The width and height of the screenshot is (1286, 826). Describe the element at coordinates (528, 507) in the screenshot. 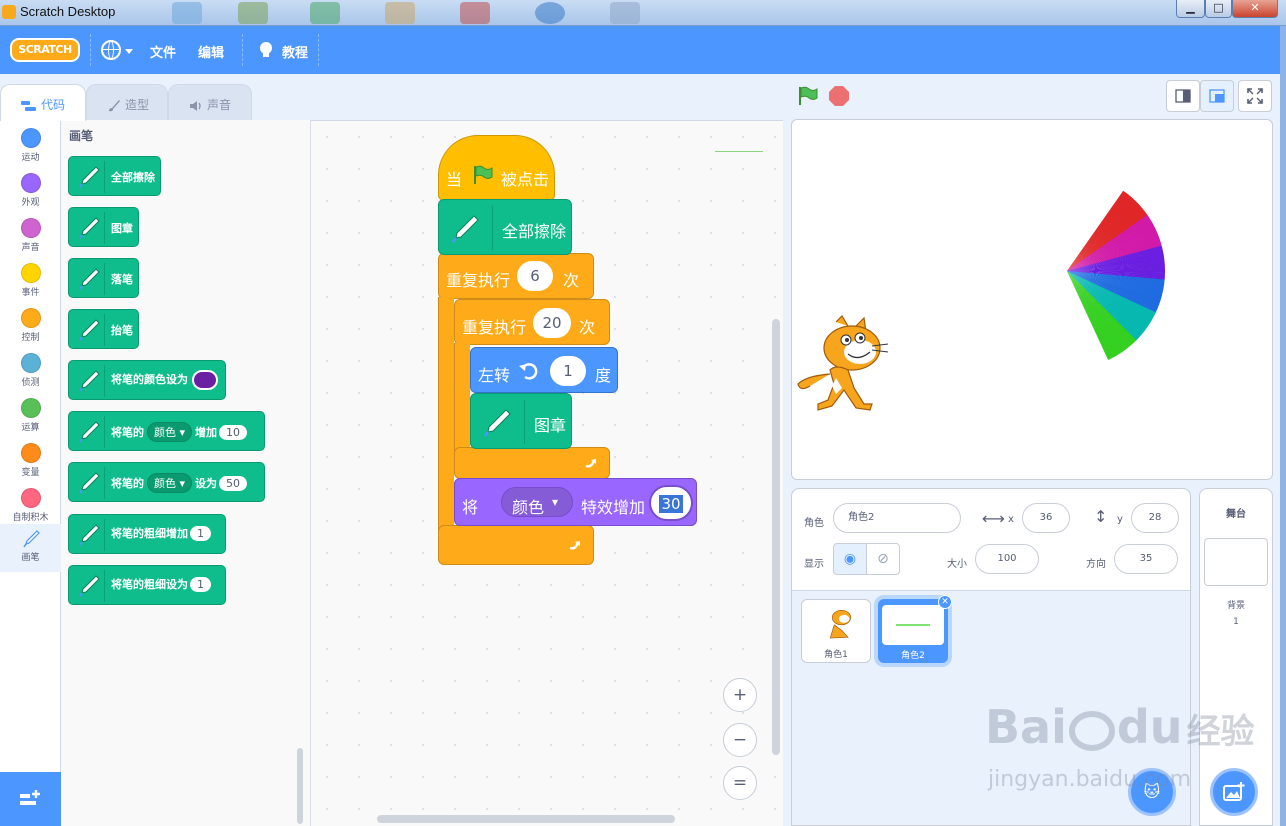

I see `effect-dropdown-value: 颜色` at that location.